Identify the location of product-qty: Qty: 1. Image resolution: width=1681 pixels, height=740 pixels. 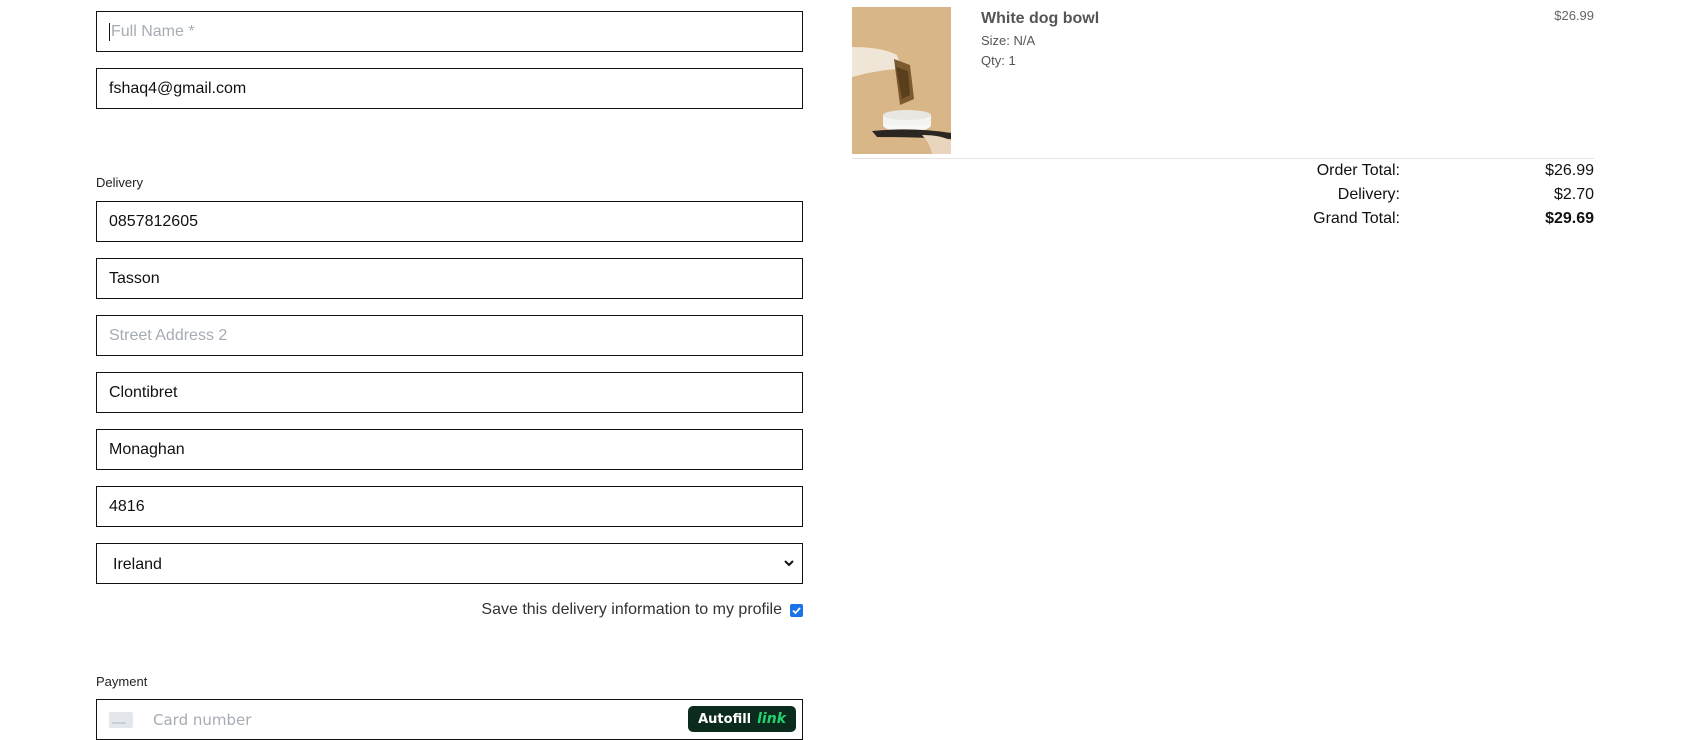
(998, 60).